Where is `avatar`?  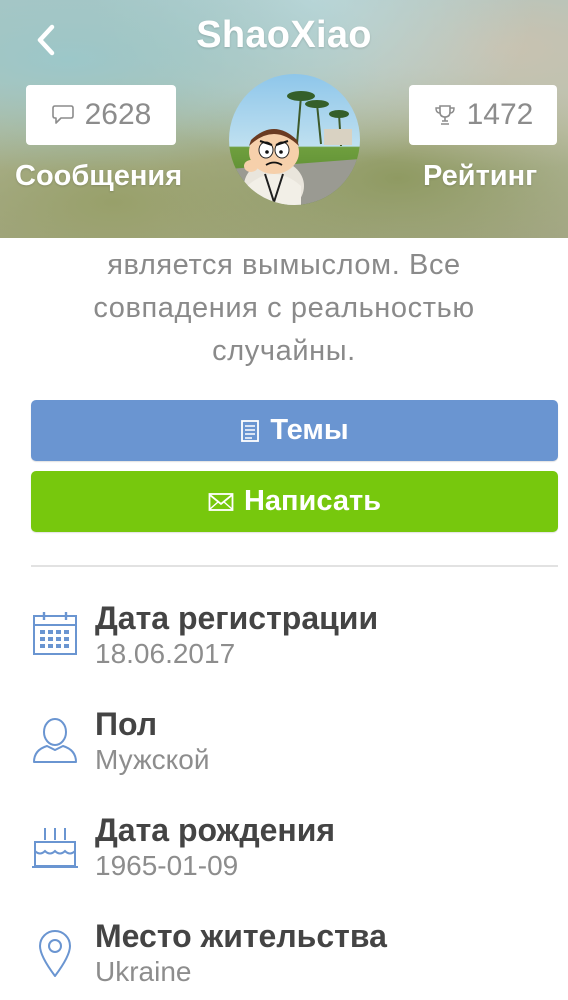
avatar is located at coordinates (294, 139).